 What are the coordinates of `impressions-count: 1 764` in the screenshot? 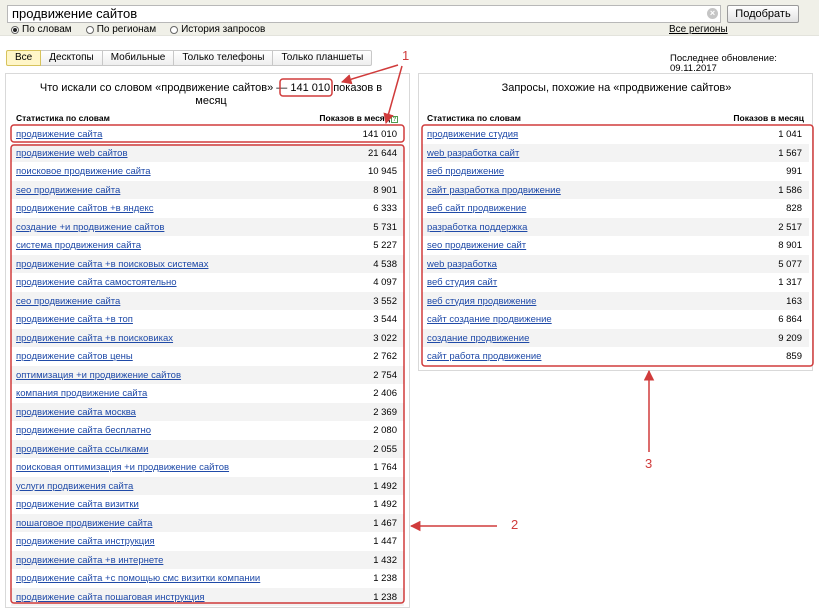 It's located at (385, 467).